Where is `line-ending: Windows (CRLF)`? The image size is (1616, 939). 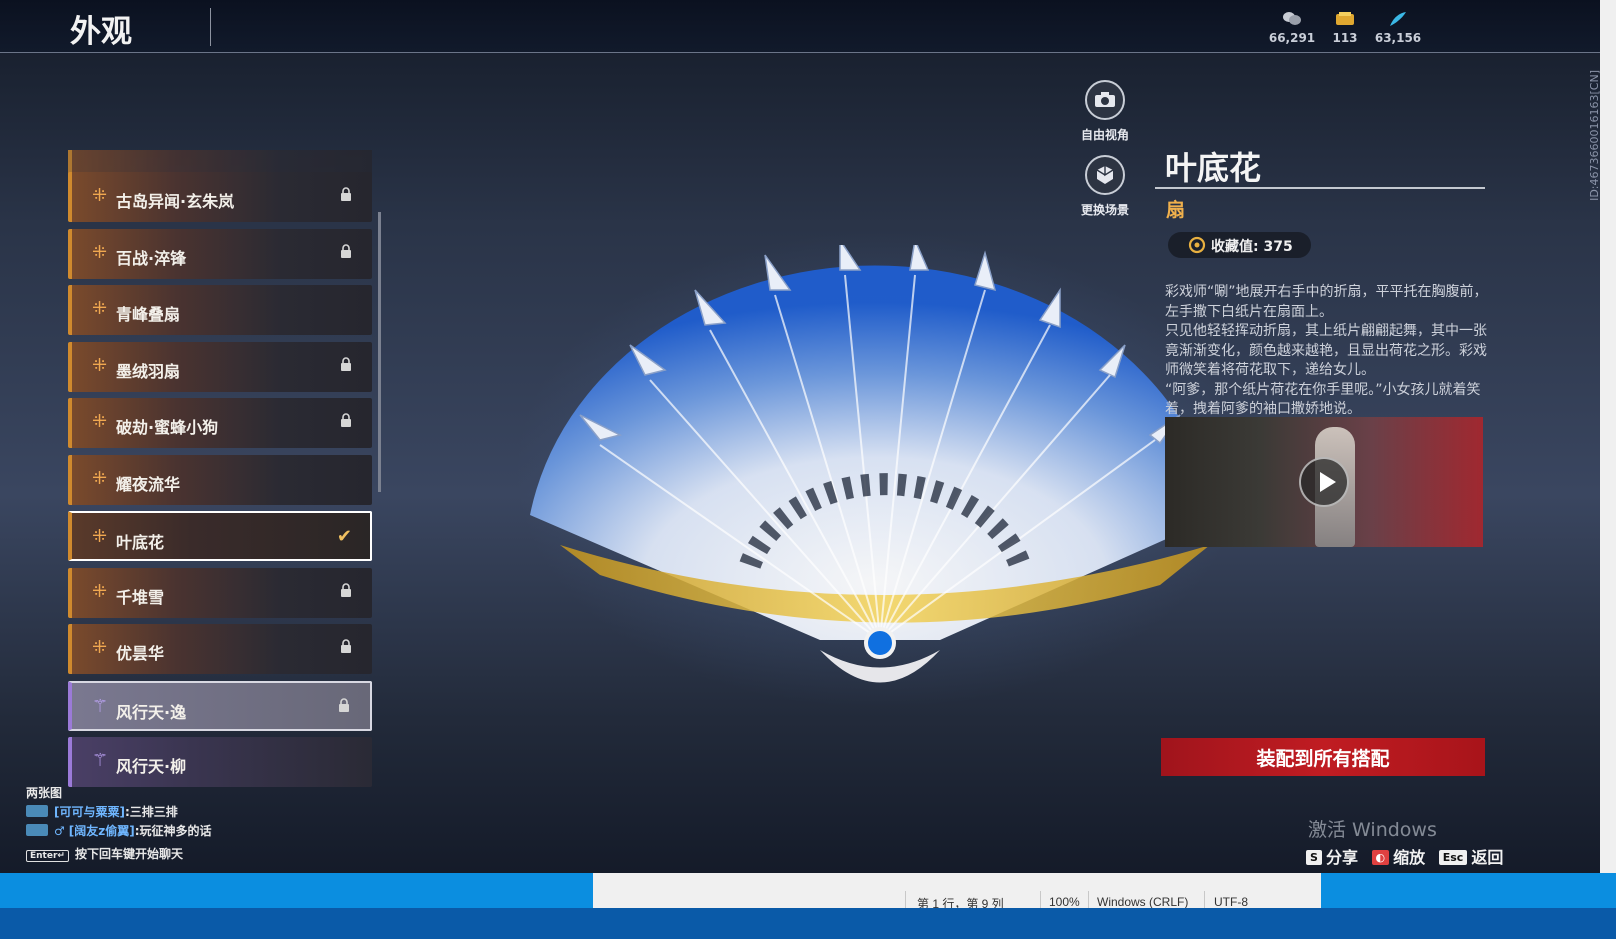
line-ending: Windows (CRLF) is located at coordinates (1143, 902).